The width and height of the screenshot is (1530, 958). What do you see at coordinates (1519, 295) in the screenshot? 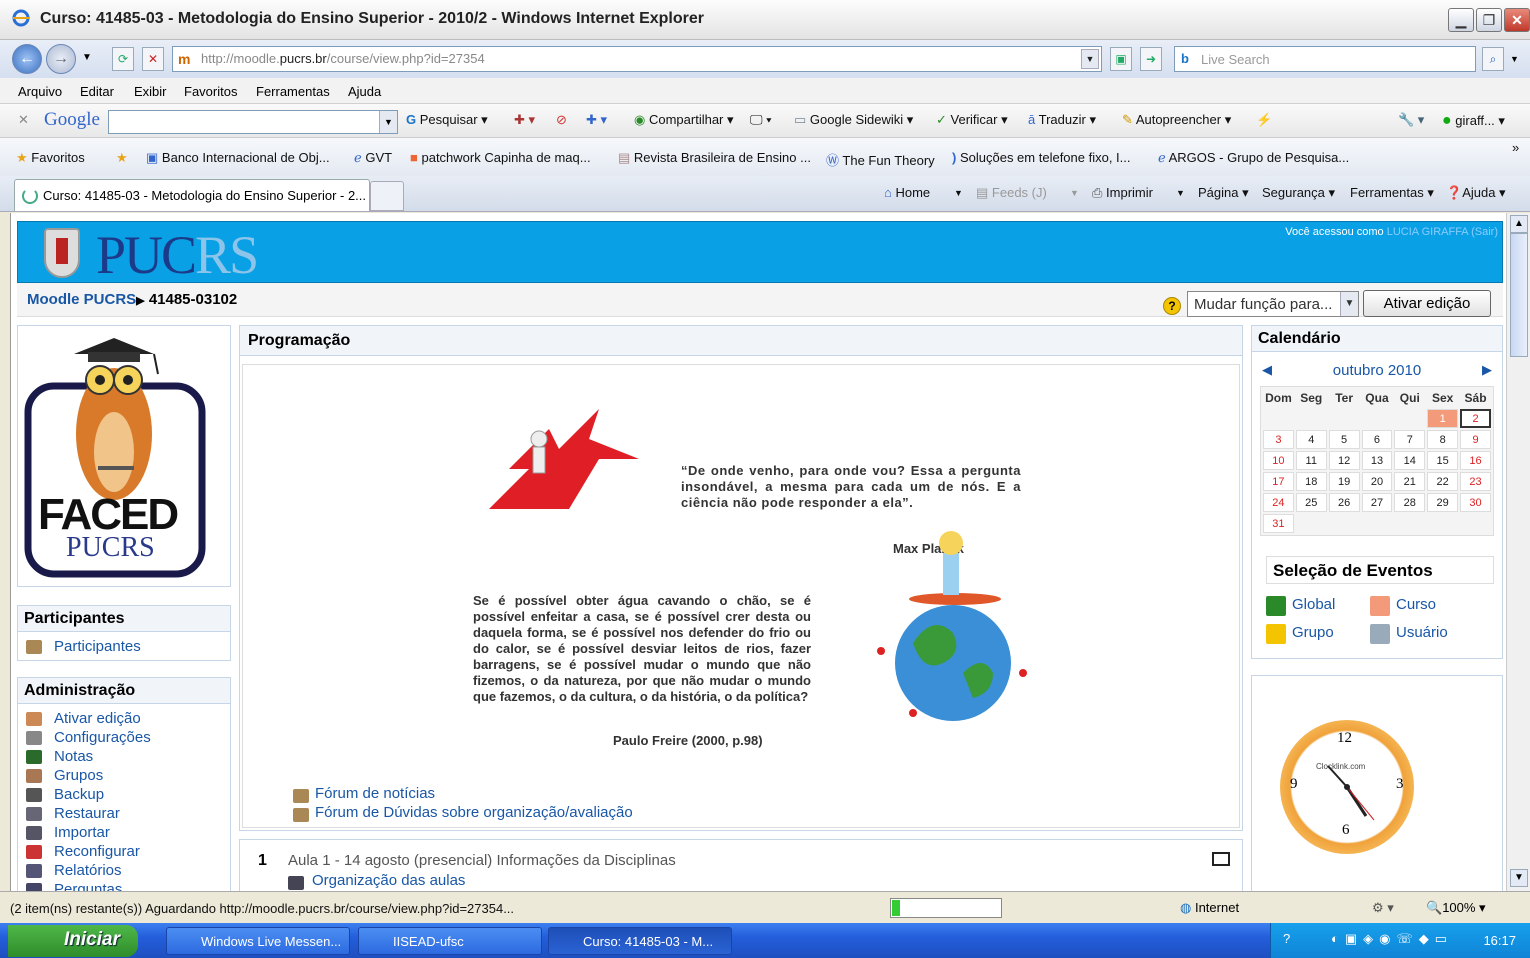
I see `scroll-thumb` at bounding box center [1519, 295].